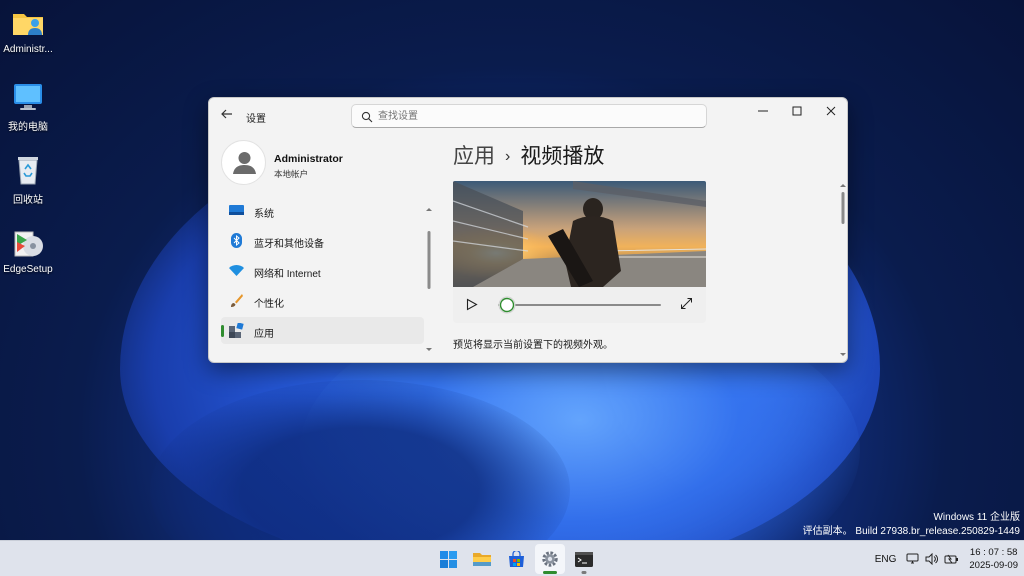 Image resolution: width=1024 pixels, height=576 pixels. I want to click on terminal-icon, so click(584, 559).